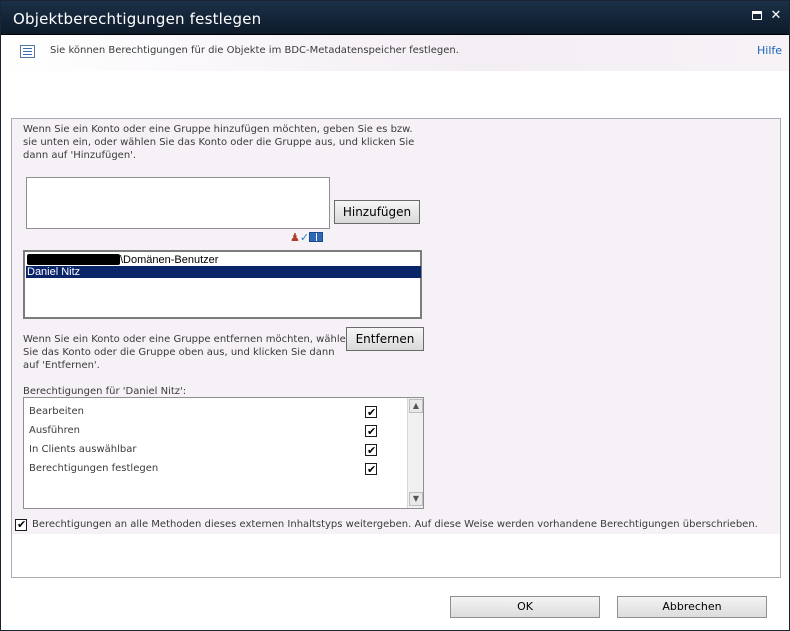 The width and height of the screenshot is (790, 631). I want to click on permission-row: Ausführen, so click(214, 431).